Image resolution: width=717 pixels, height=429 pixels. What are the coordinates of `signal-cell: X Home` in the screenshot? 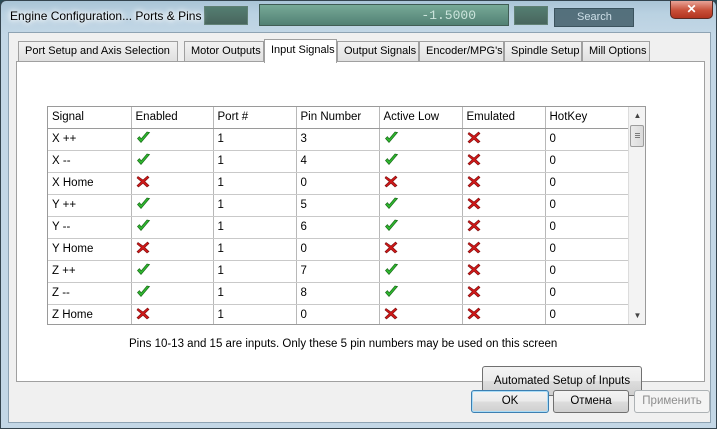 It's located at (90, 183).